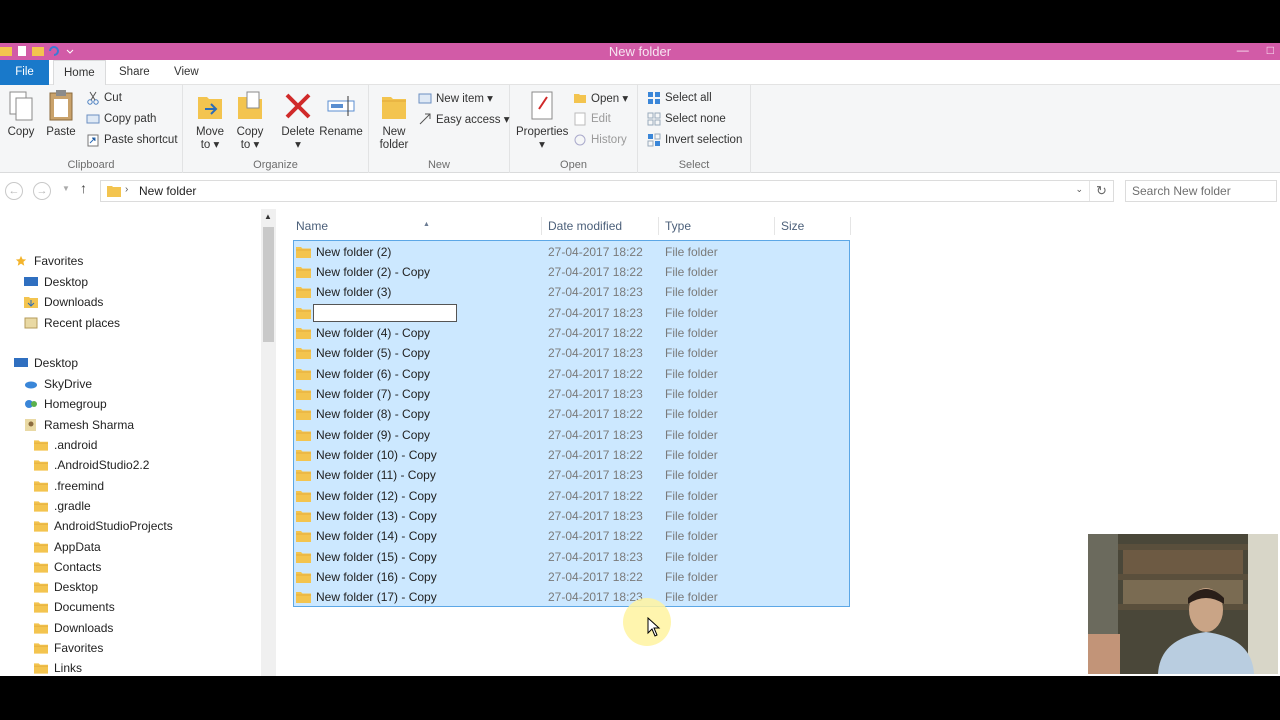  I want to click on history-button: History, so click(600, 140).